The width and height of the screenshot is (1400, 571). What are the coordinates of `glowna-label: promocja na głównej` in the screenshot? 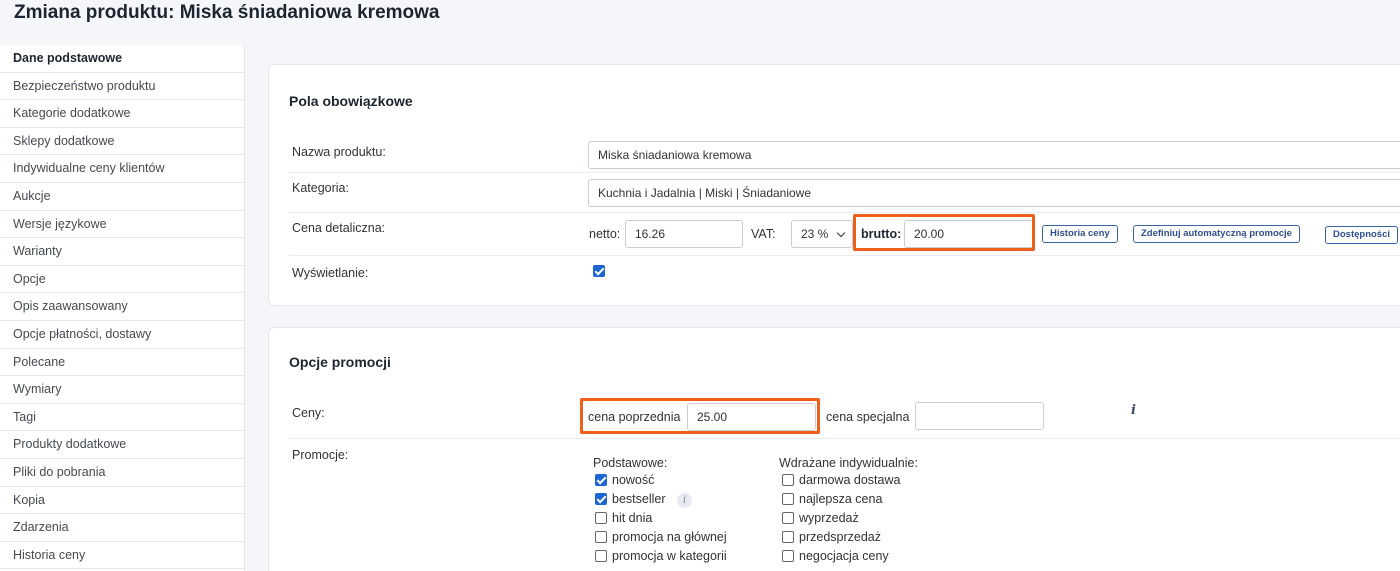 It's located at (669, 537).